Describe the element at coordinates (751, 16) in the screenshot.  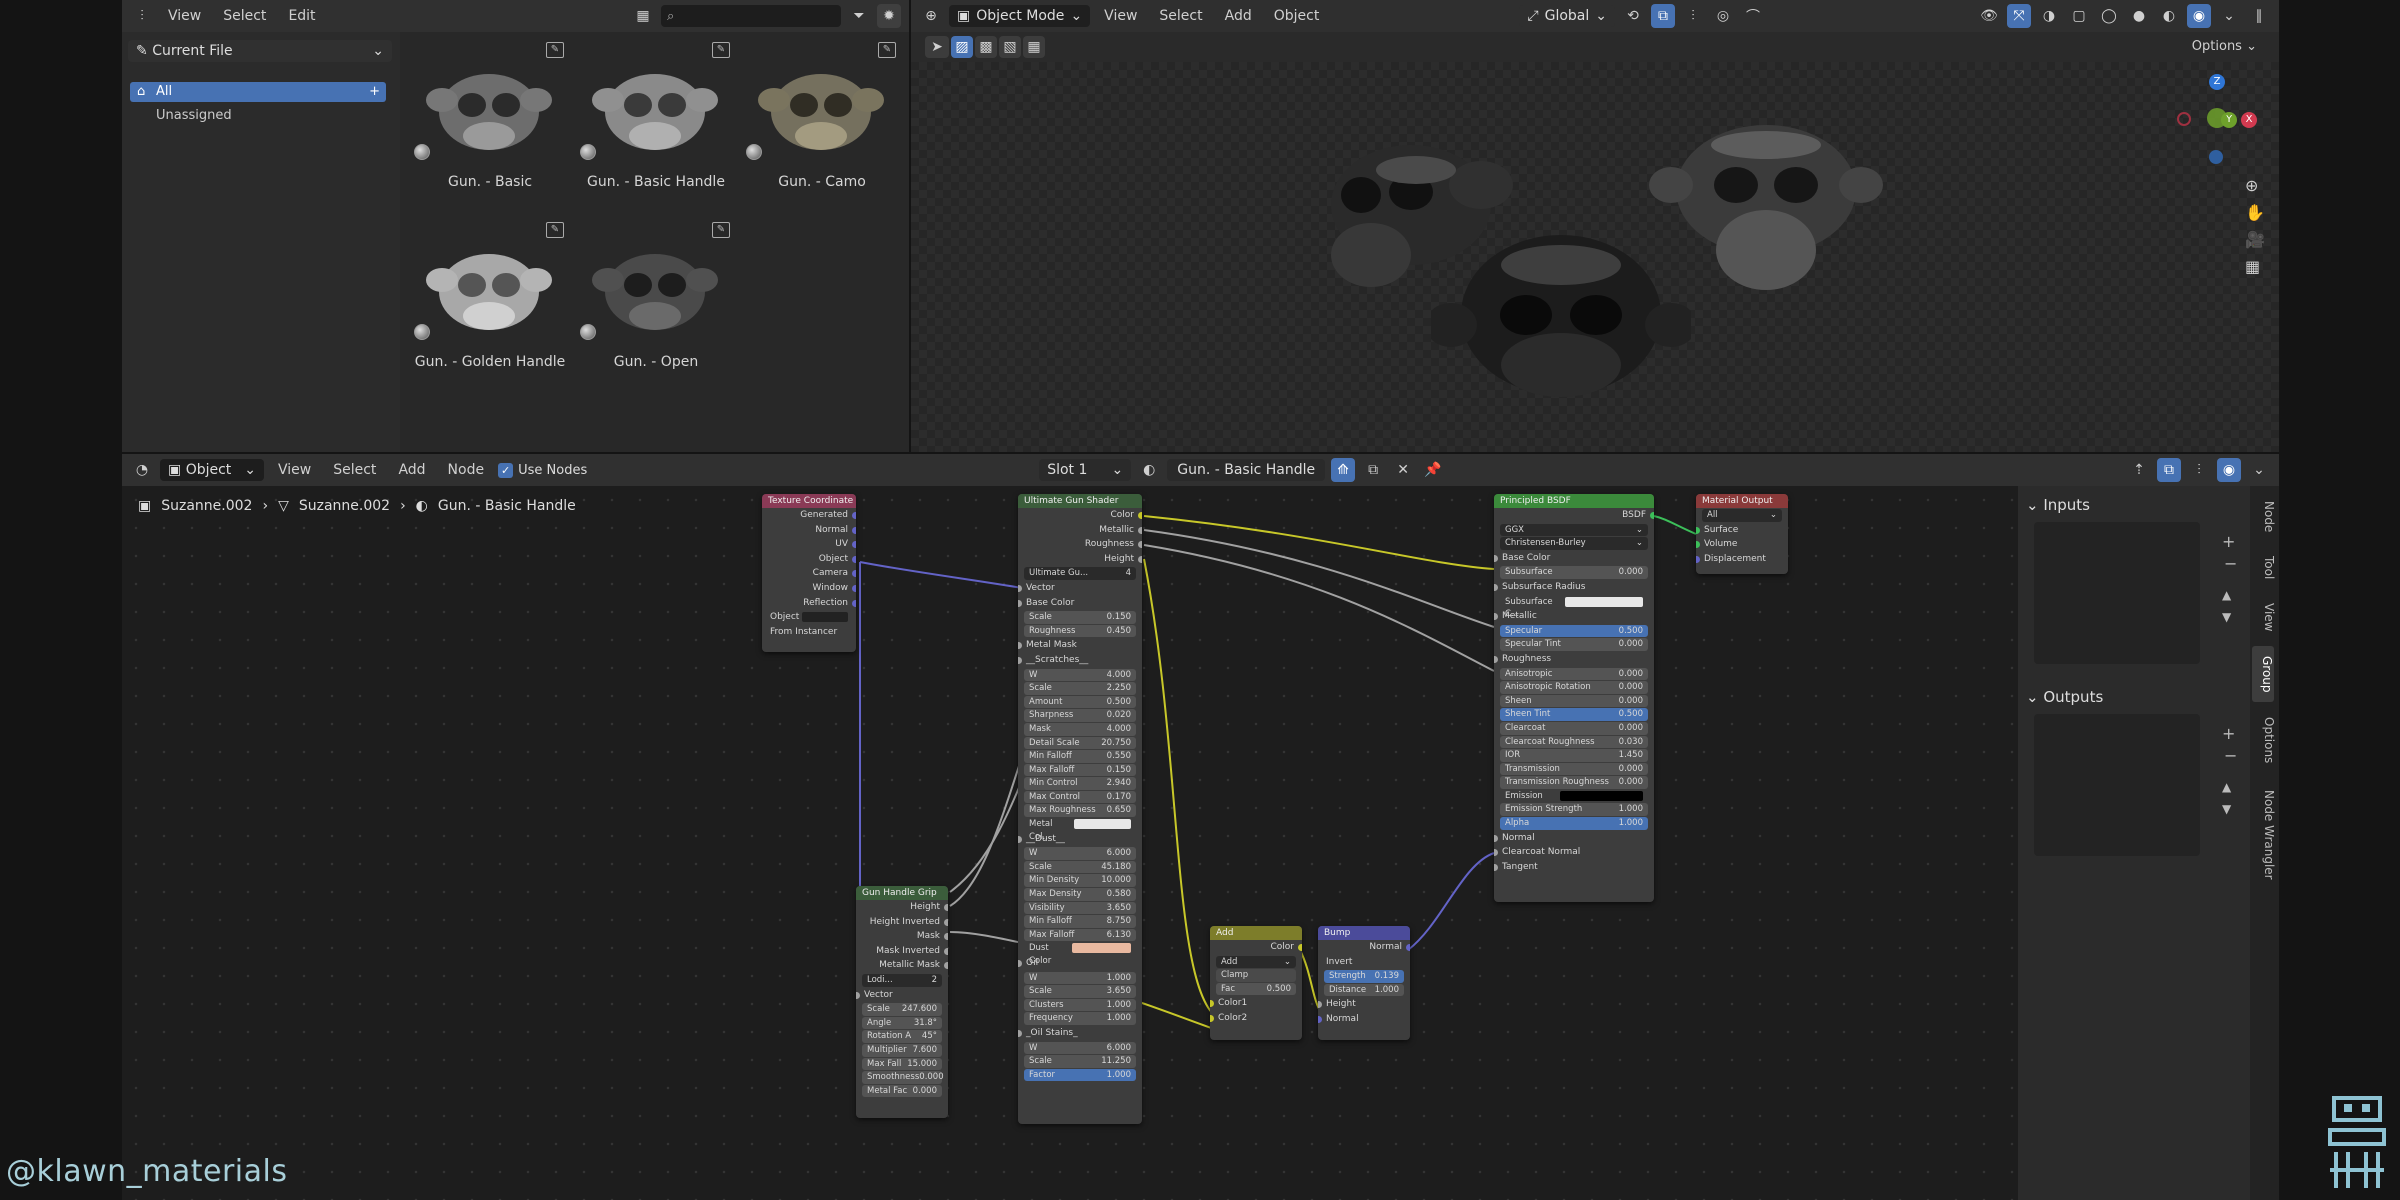
I see `asset-search-input: ⌕` at that location.